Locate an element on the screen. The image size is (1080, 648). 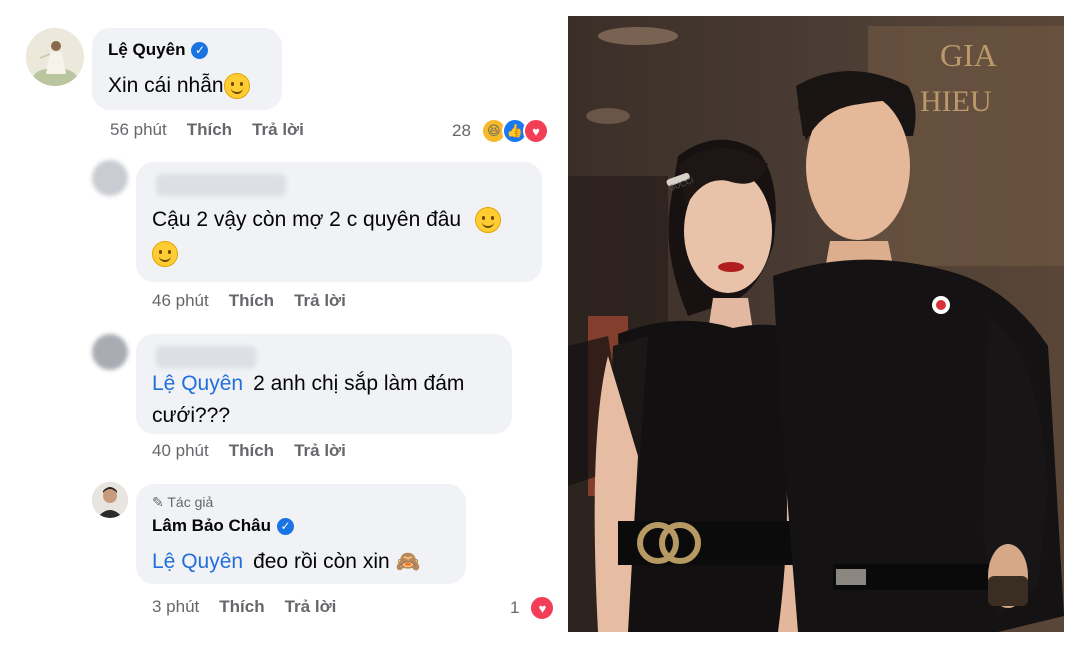
comment-meta: 3 phút Thích Trả lời is located at coordinates (244, 607).